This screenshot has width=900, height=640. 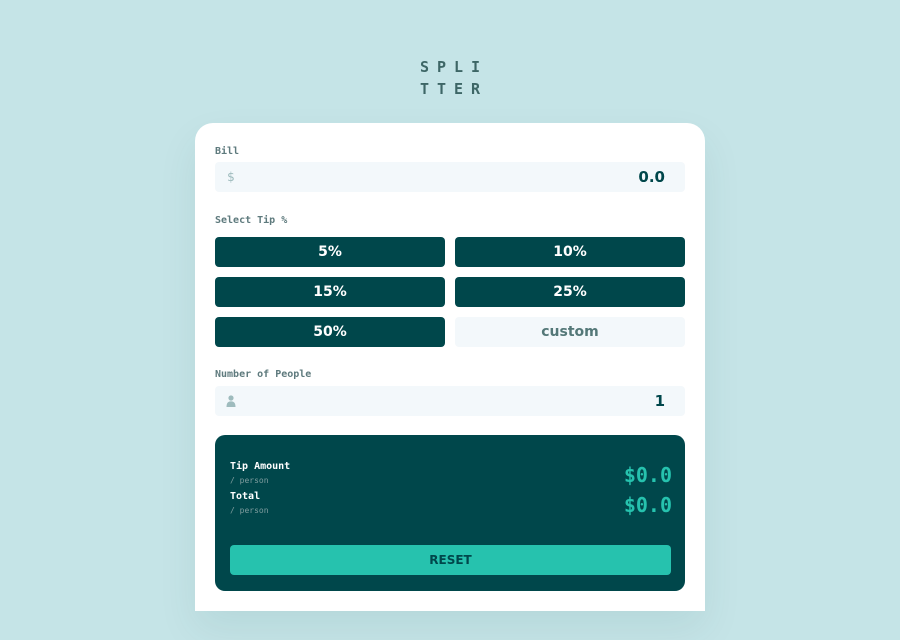 I want to click on tip-button-5: 5%, so click(x=330, y=252).